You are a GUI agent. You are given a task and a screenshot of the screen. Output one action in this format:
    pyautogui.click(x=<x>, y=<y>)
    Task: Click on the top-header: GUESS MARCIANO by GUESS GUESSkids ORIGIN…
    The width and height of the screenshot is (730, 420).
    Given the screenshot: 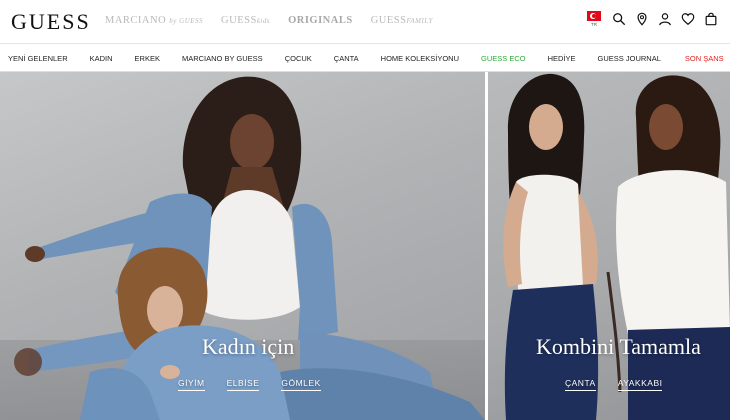 What is the action you would take?
    pyautogui.click(x=365, y=22)
    